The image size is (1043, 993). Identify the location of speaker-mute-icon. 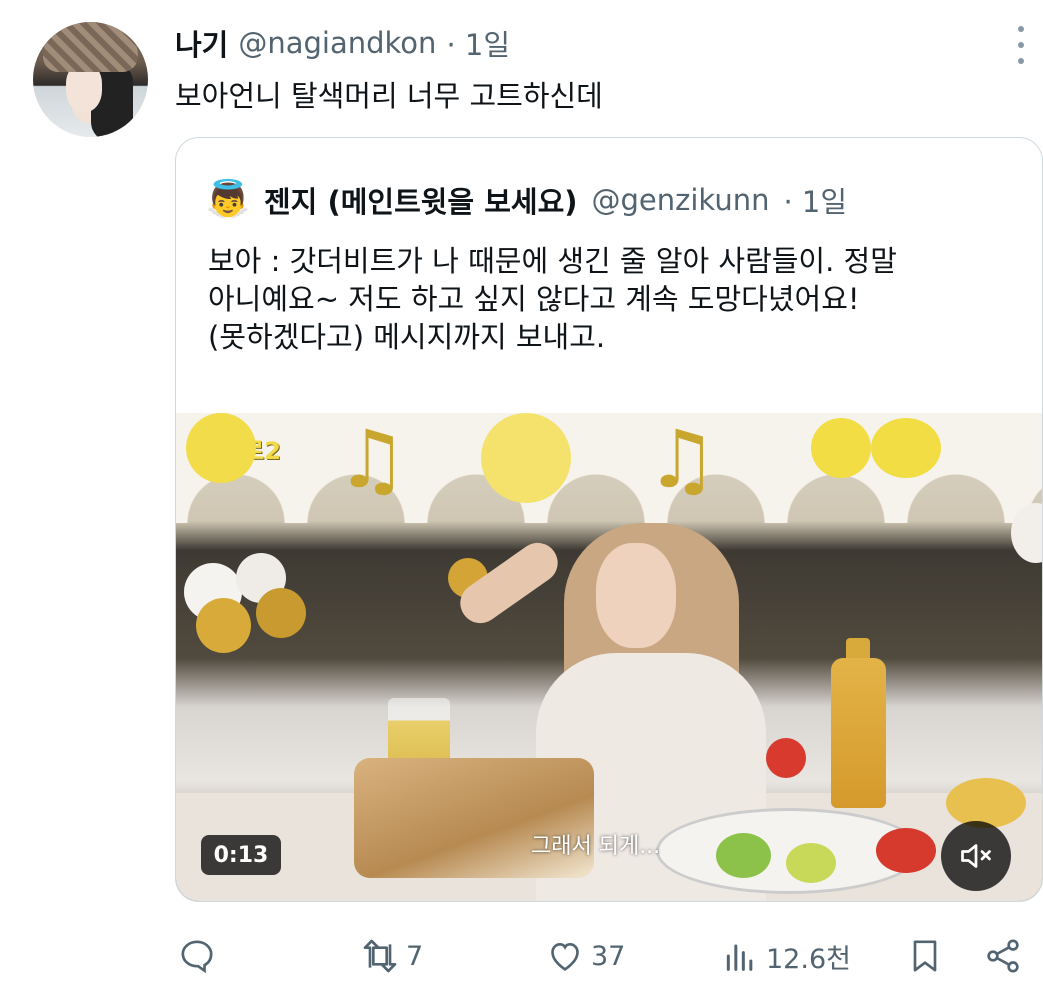
(976, 856).